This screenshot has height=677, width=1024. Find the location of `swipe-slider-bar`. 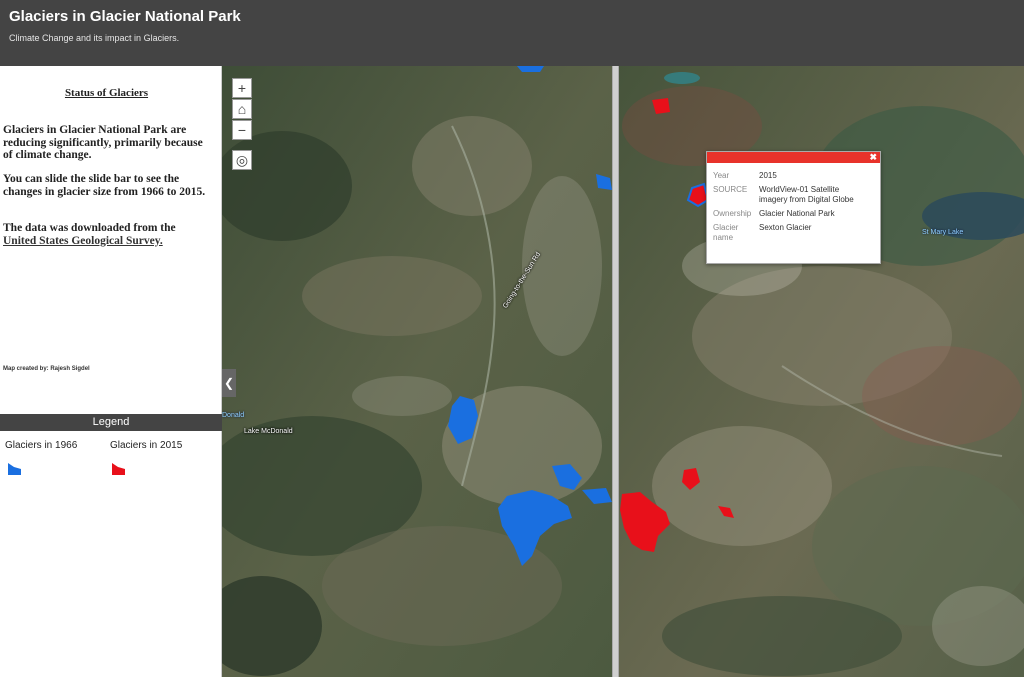

swipe-slider-bar is located at coordinates (615, 371).